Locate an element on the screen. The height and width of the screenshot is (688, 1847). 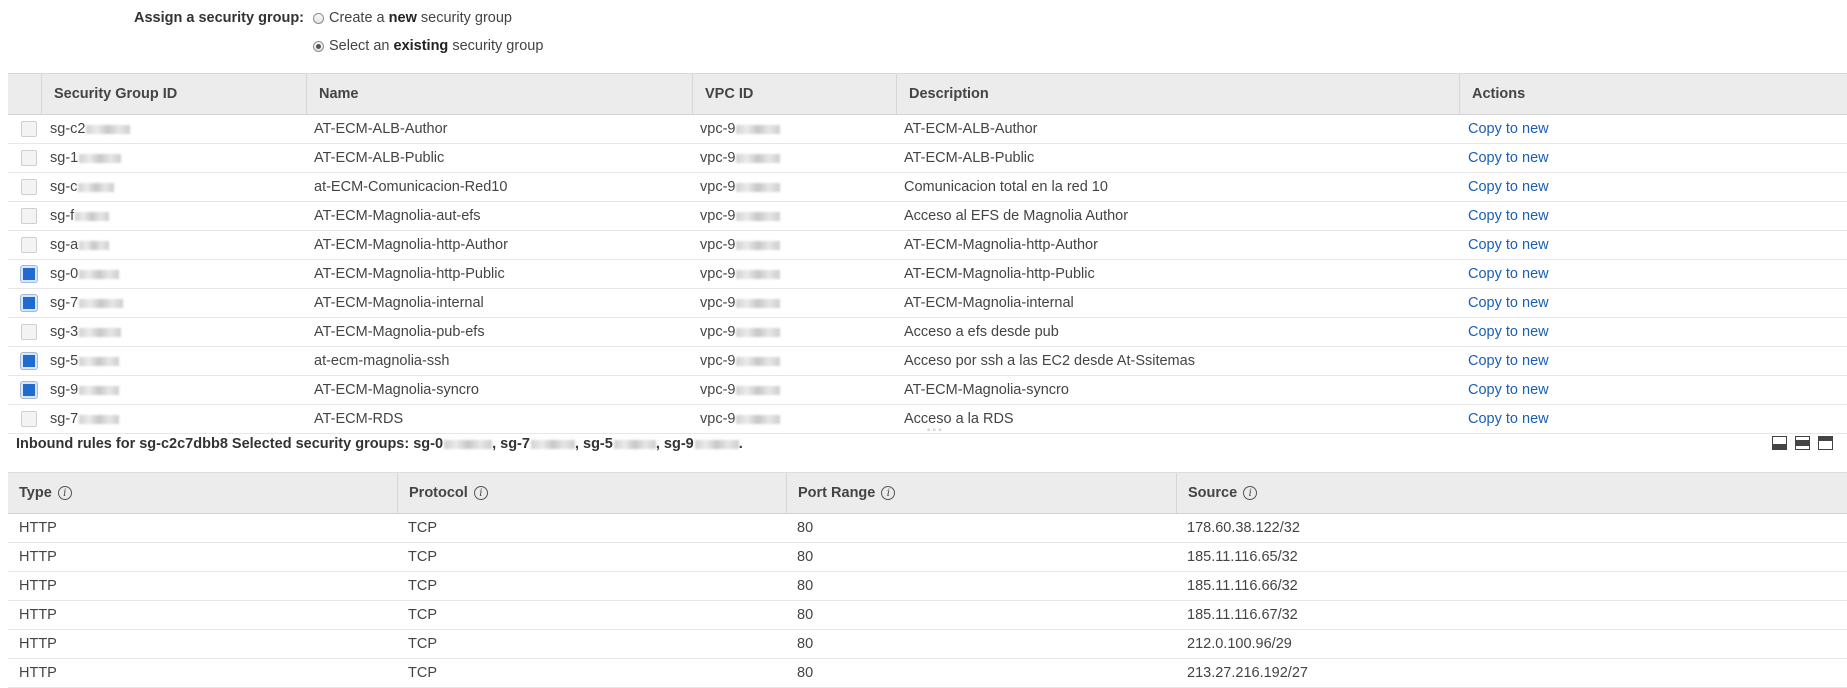
rule-port-range: 80 is located at coordinates (805, 673).